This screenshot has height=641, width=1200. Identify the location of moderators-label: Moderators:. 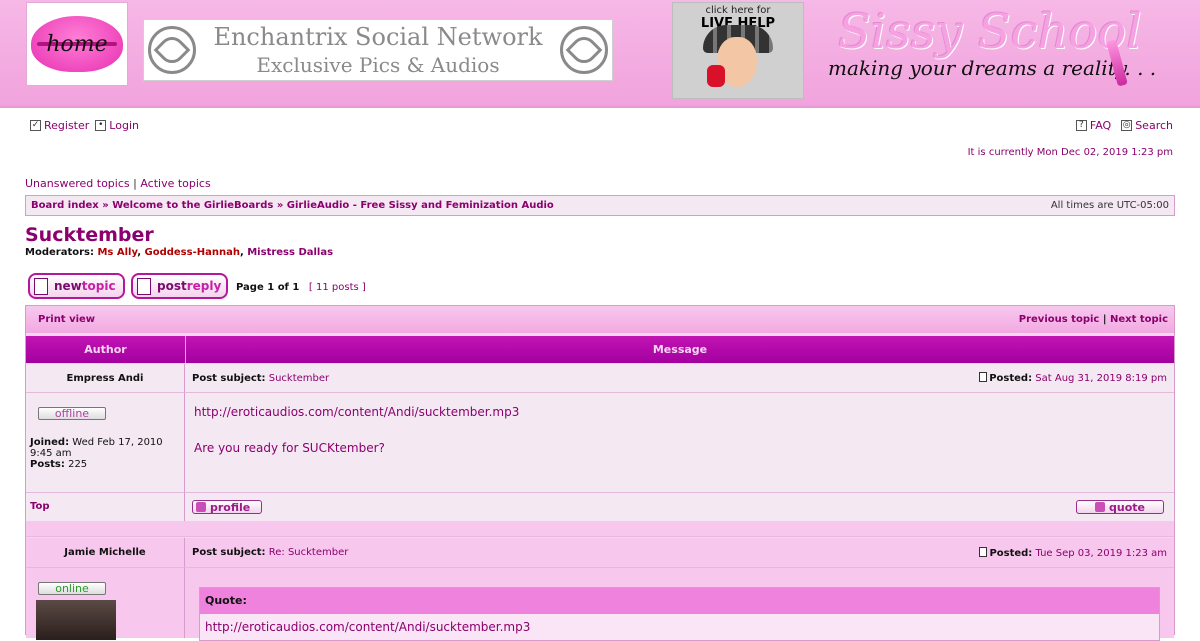
(59, 252).